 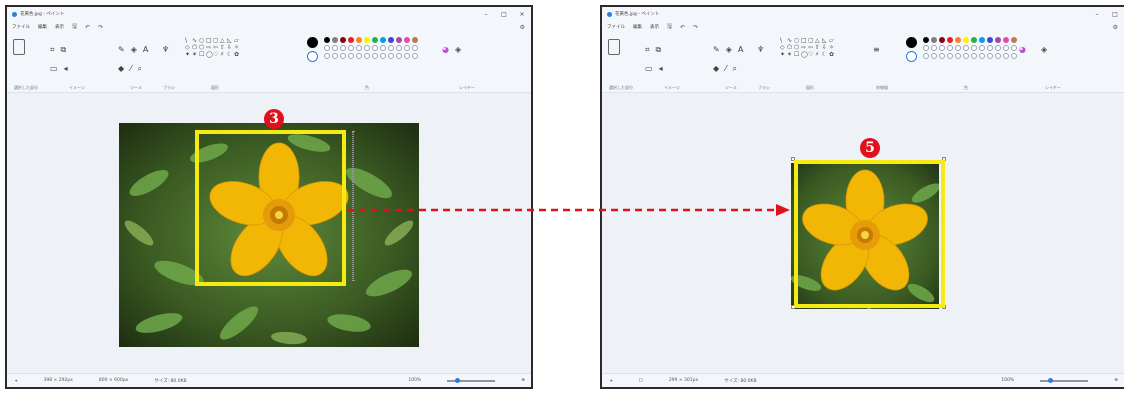 What do you see at coordinates (121, 68) in the screenshot?
I see `eraser-icon: ◆` at bounding box center [121, 68].